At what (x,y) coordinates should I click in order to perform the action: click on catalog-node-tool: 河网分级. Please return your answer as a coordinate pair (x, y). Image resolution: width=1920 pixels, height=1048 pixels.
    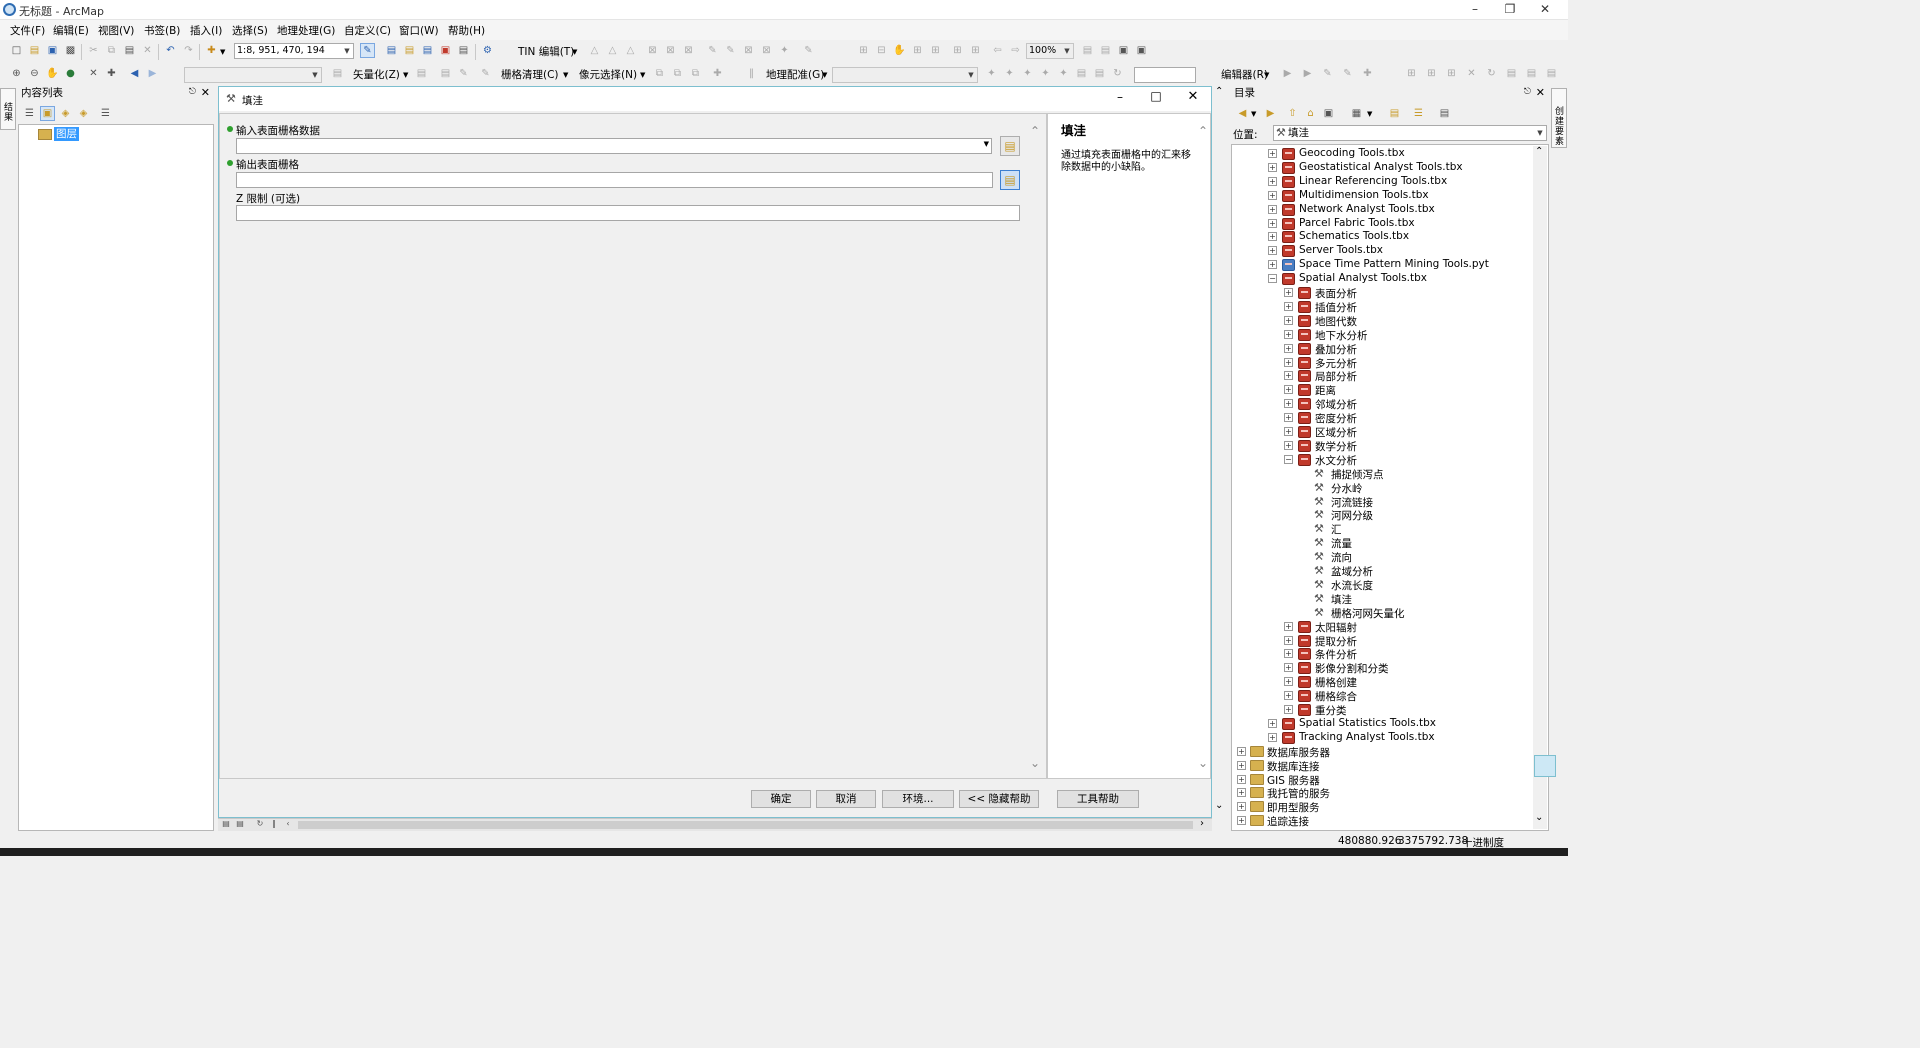
    Looking at the image, I should click on (1352, 515).